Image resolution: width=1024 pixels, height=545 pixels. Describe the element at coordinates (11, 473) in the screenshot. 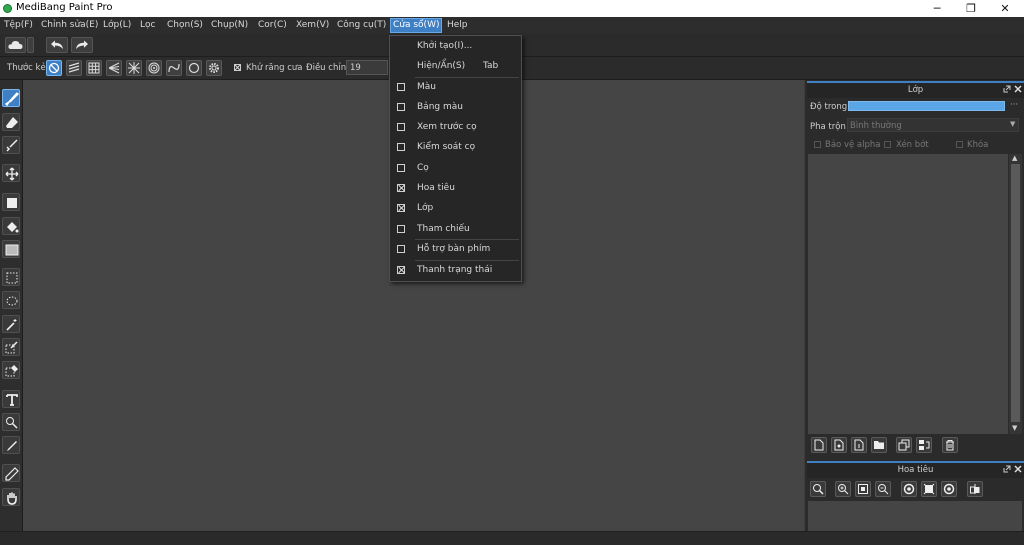

I see `color-picker-tool` at that location.